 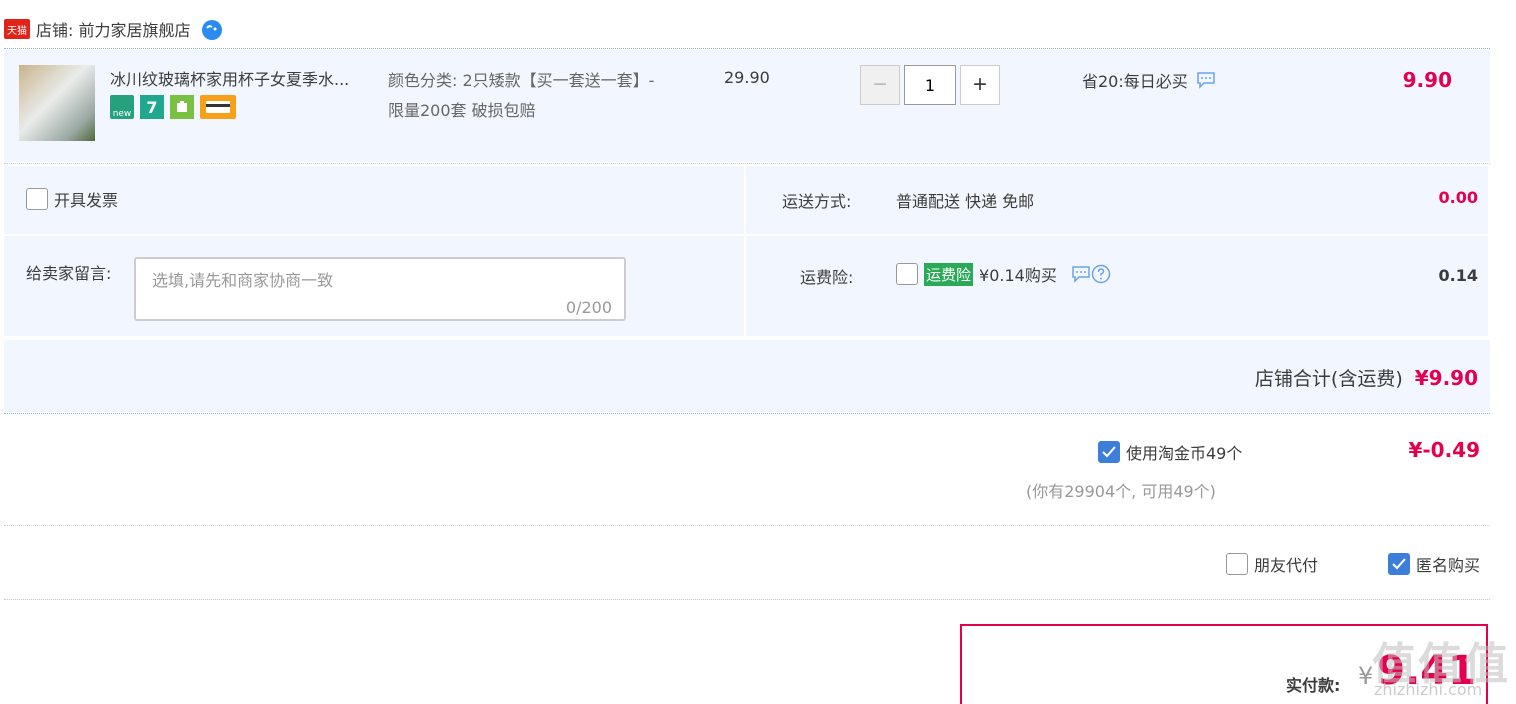 What do you see at coordinates (980, 85) in the screenshot?
I see `quantity-increase-button: +` at bounding box center [980, 85].